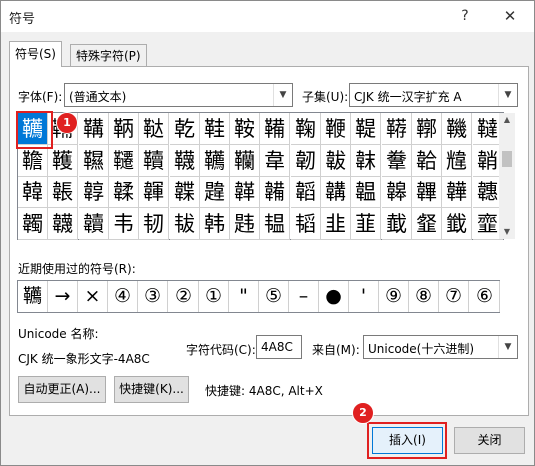 This screenshot has height=466, width=535. I want to click on symbol-cell: 韏, so click(397, 161).